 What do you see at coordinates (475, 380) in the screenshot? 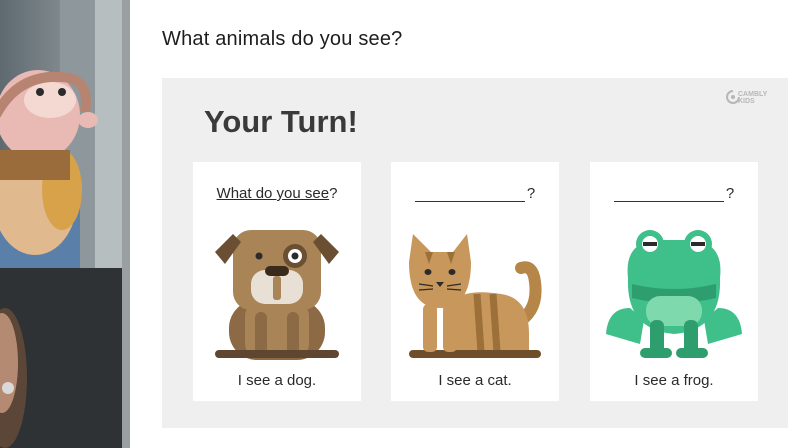
I see `card-caption: I see a cat.` at bounding box center [475, 380].